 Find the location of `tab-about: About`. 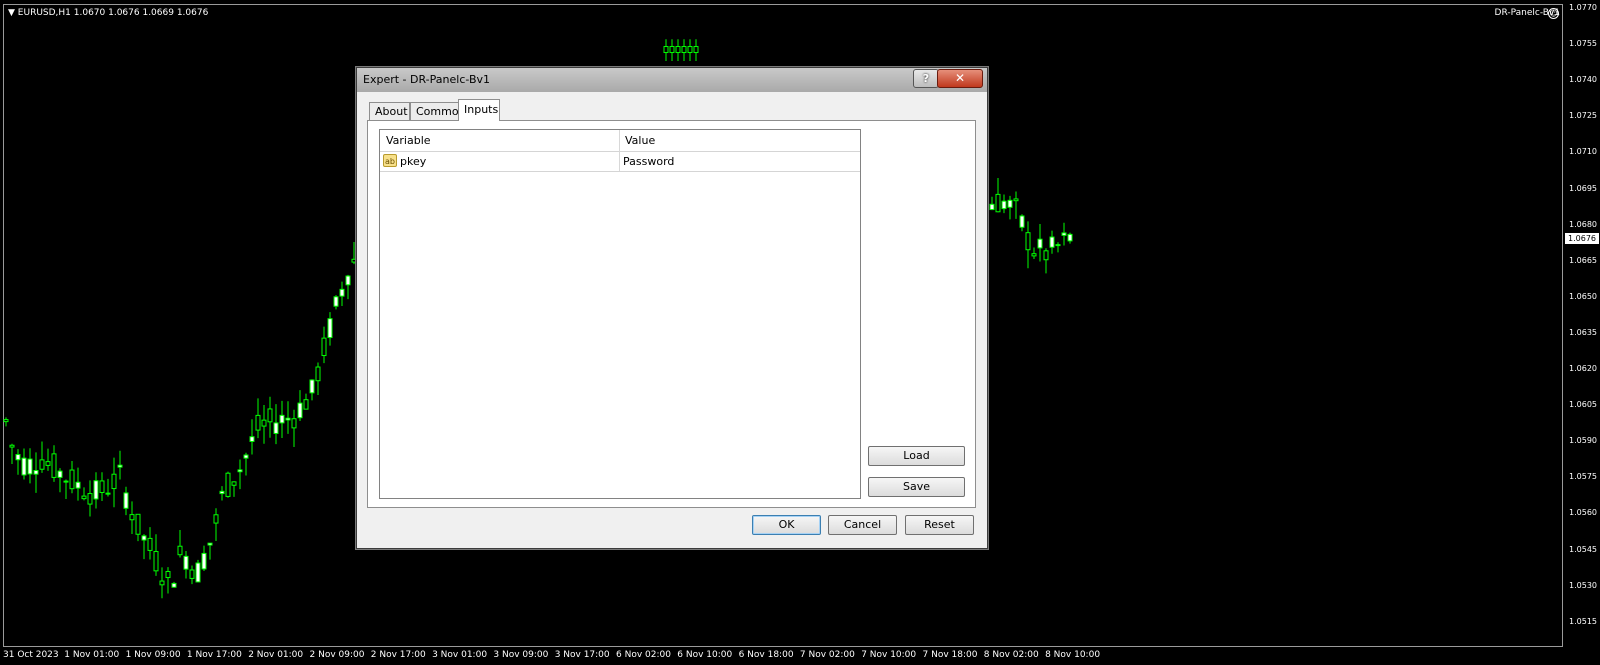

tab-about: About is located at coordinates (389, 111).